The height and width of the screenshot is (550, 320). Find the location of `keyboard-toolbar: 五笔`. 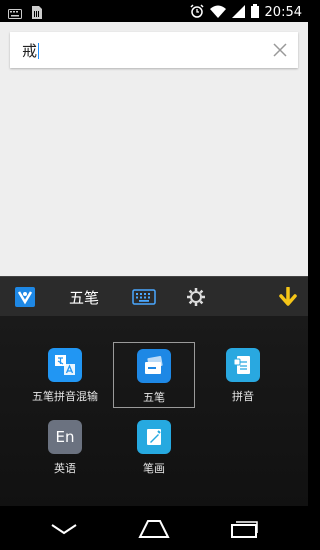

keyboard-toolbar: 五笔 is located at coordinates (154, 296).